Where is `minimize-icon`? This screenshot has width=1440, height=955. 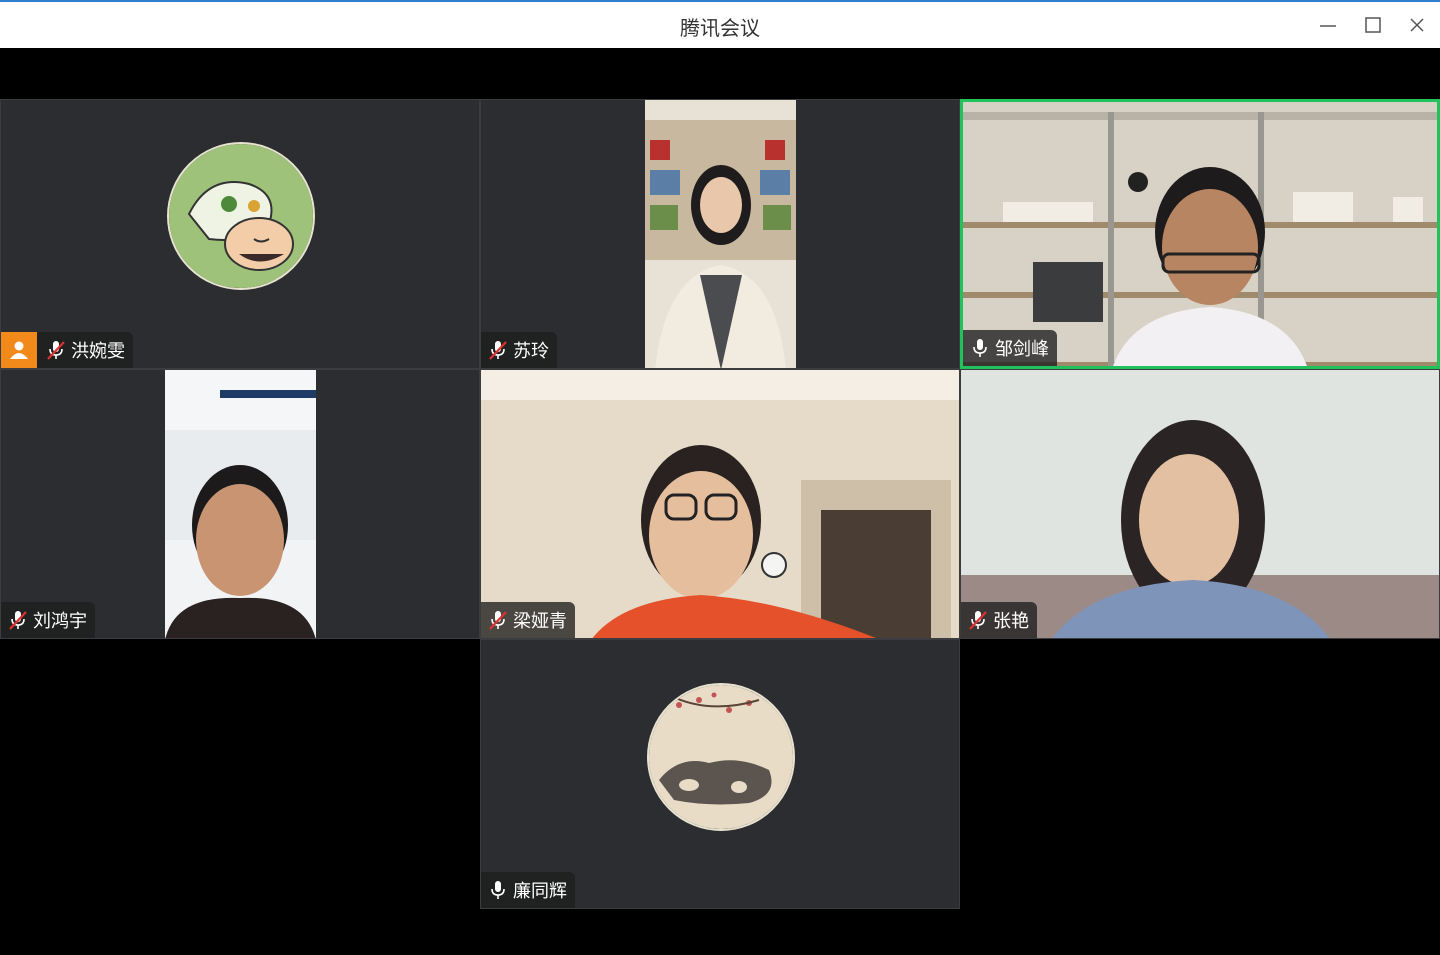
minimize-icon is located at coordinates (1328, 25).